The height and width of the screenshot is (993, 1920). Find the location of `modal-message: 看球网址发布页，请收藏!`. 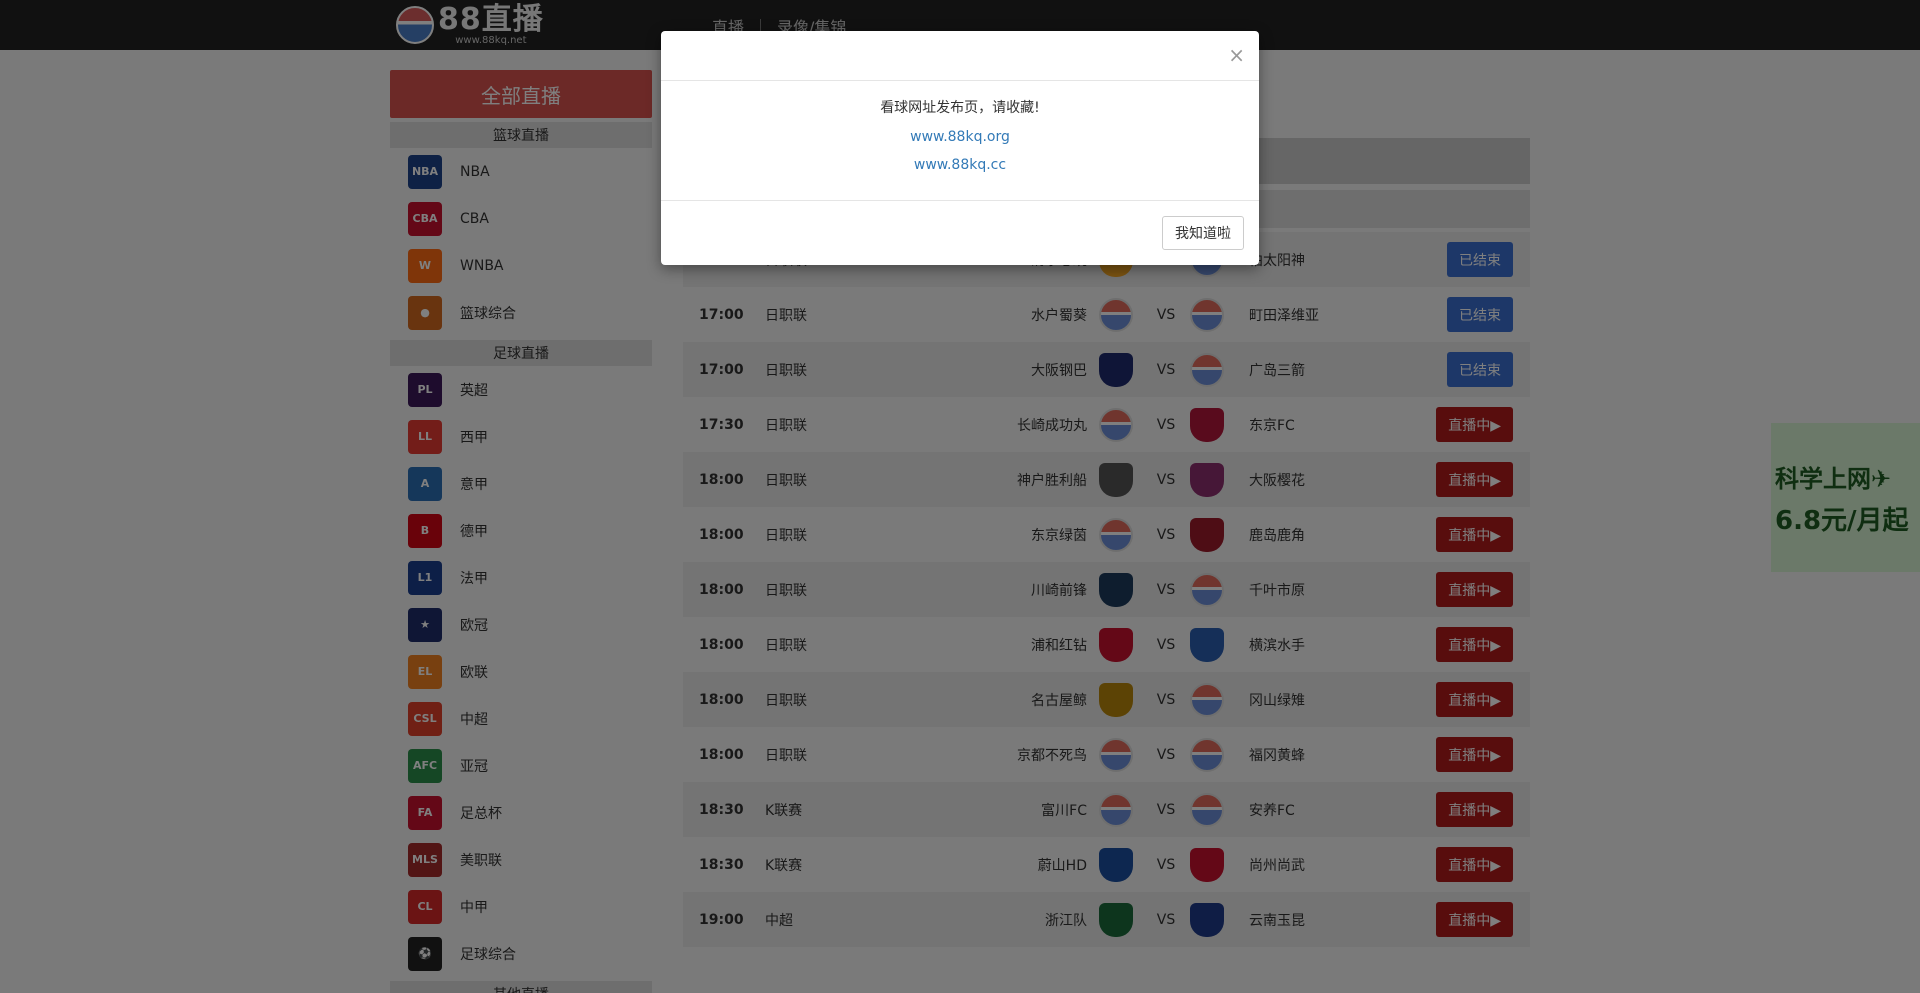

modal-message: 看球网址发布页，请收藏! is located at coordinates (960, 108).